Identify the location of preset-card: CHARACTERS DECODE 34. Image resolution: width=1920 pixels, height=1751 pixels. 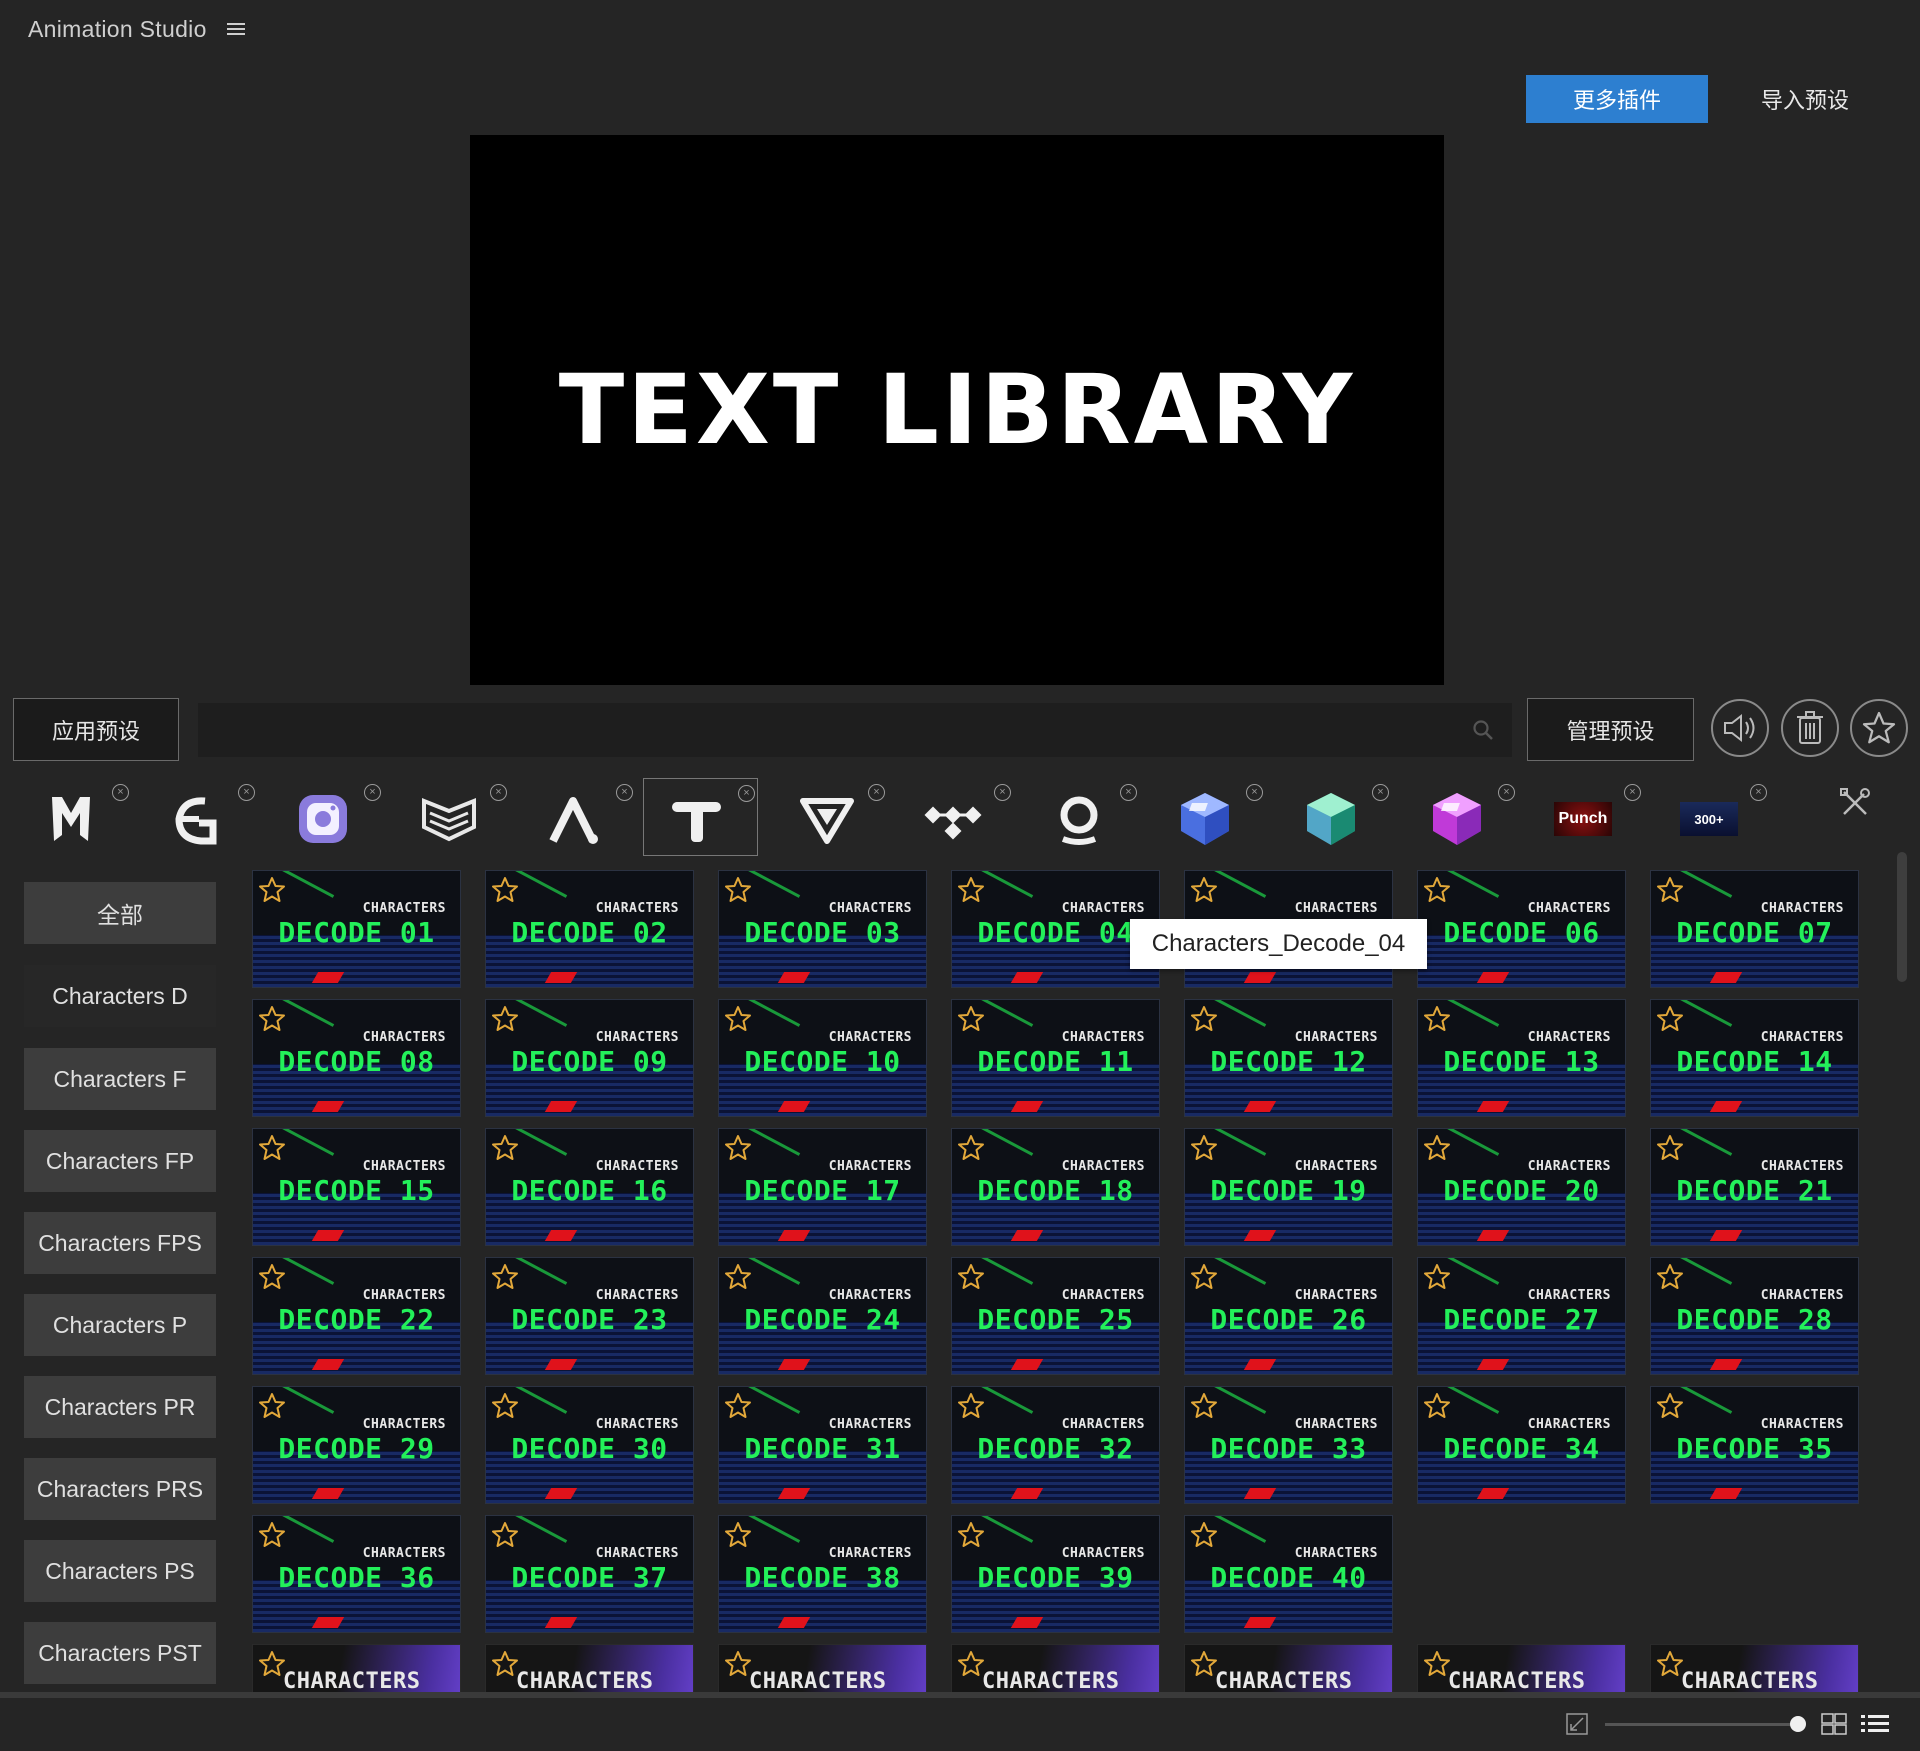
(1521, 1445).